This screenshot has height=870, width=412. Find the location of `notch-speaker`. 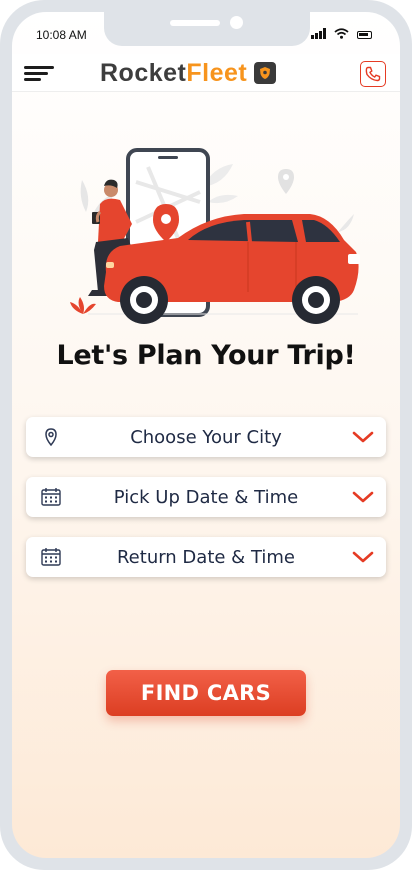

notch-speaker is located at coordinates (195, 23).